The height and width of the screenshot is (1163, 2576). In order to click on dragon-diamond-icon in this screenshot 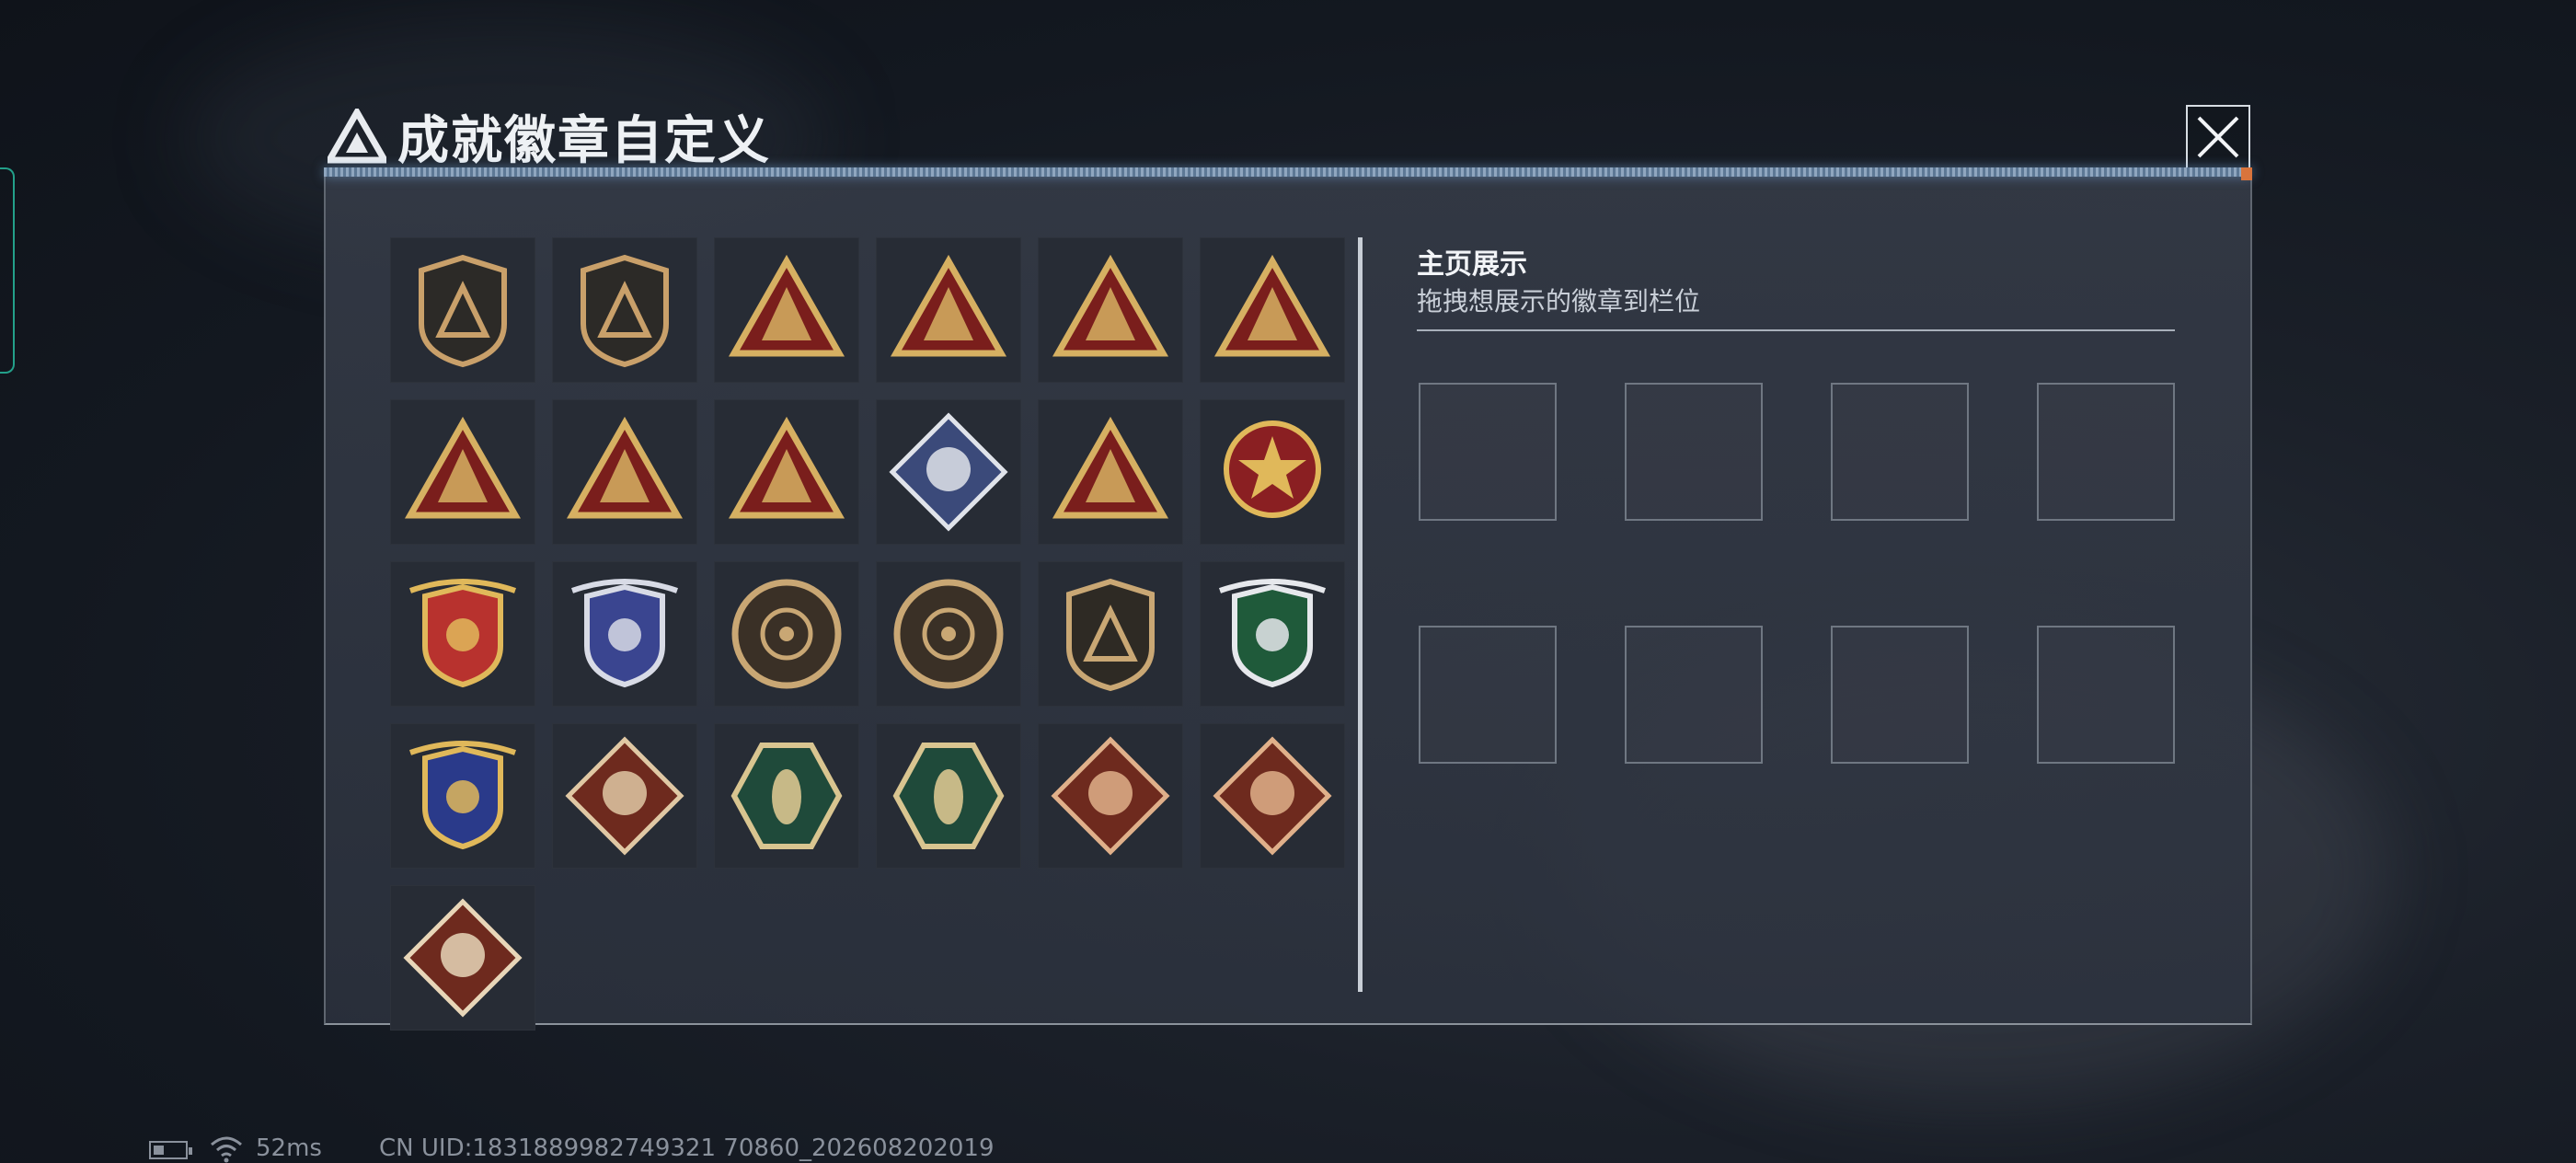, I will do `click(1110, 796)`.